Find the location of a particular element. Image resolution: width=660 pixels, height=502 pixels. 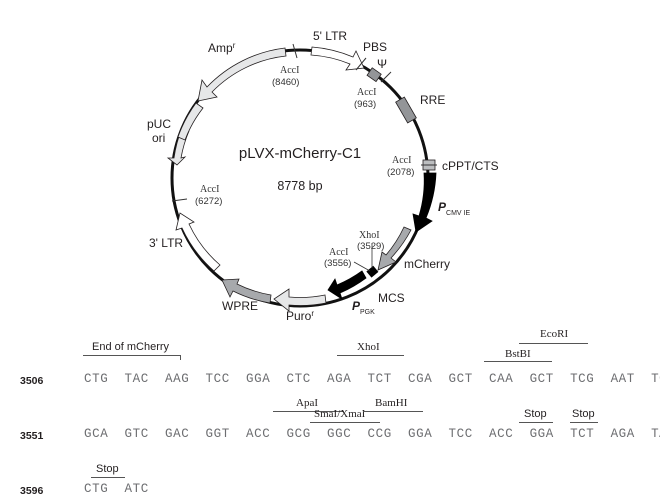

label-mcs: MCS is located at coordinates (391, 298).